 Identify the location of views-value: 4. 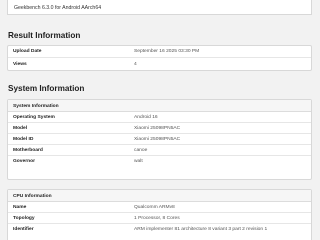
(135, 64).